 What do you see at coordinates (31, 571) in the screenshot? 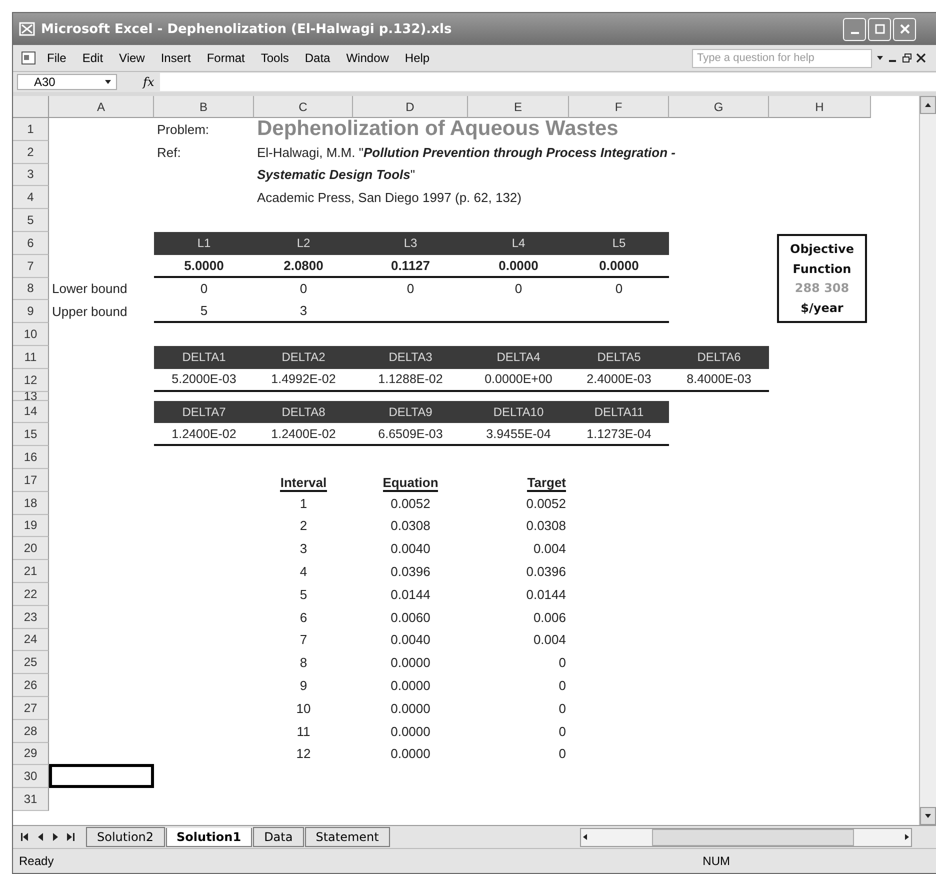
I see `row-header: 21` at bounding box center [31, 571].